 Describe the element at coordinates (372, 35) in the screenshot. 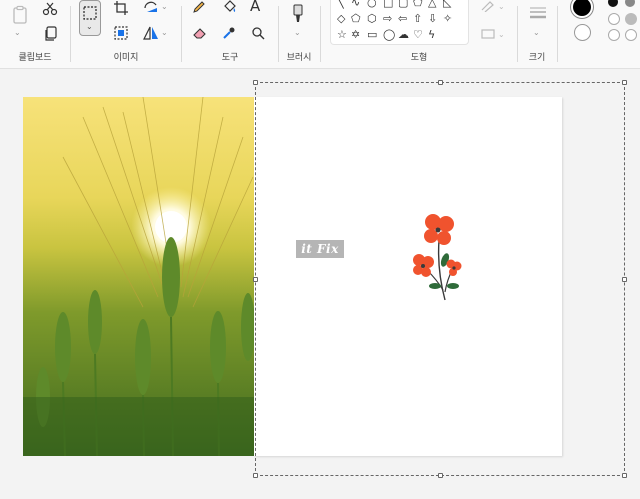

I see `rect-callout-shape: ▭` at that location.